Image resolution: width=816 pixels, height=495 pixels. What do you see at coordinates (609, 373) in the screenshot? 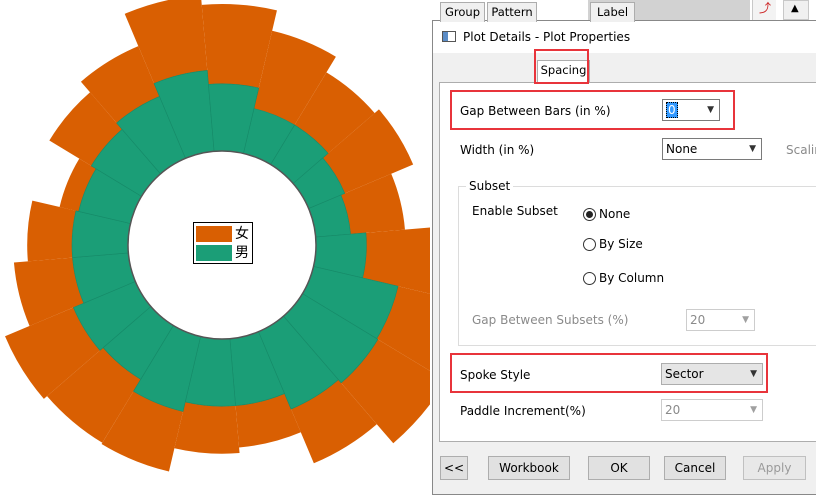
I see `highlight-spoke-style` at bounding box center [609, 373].